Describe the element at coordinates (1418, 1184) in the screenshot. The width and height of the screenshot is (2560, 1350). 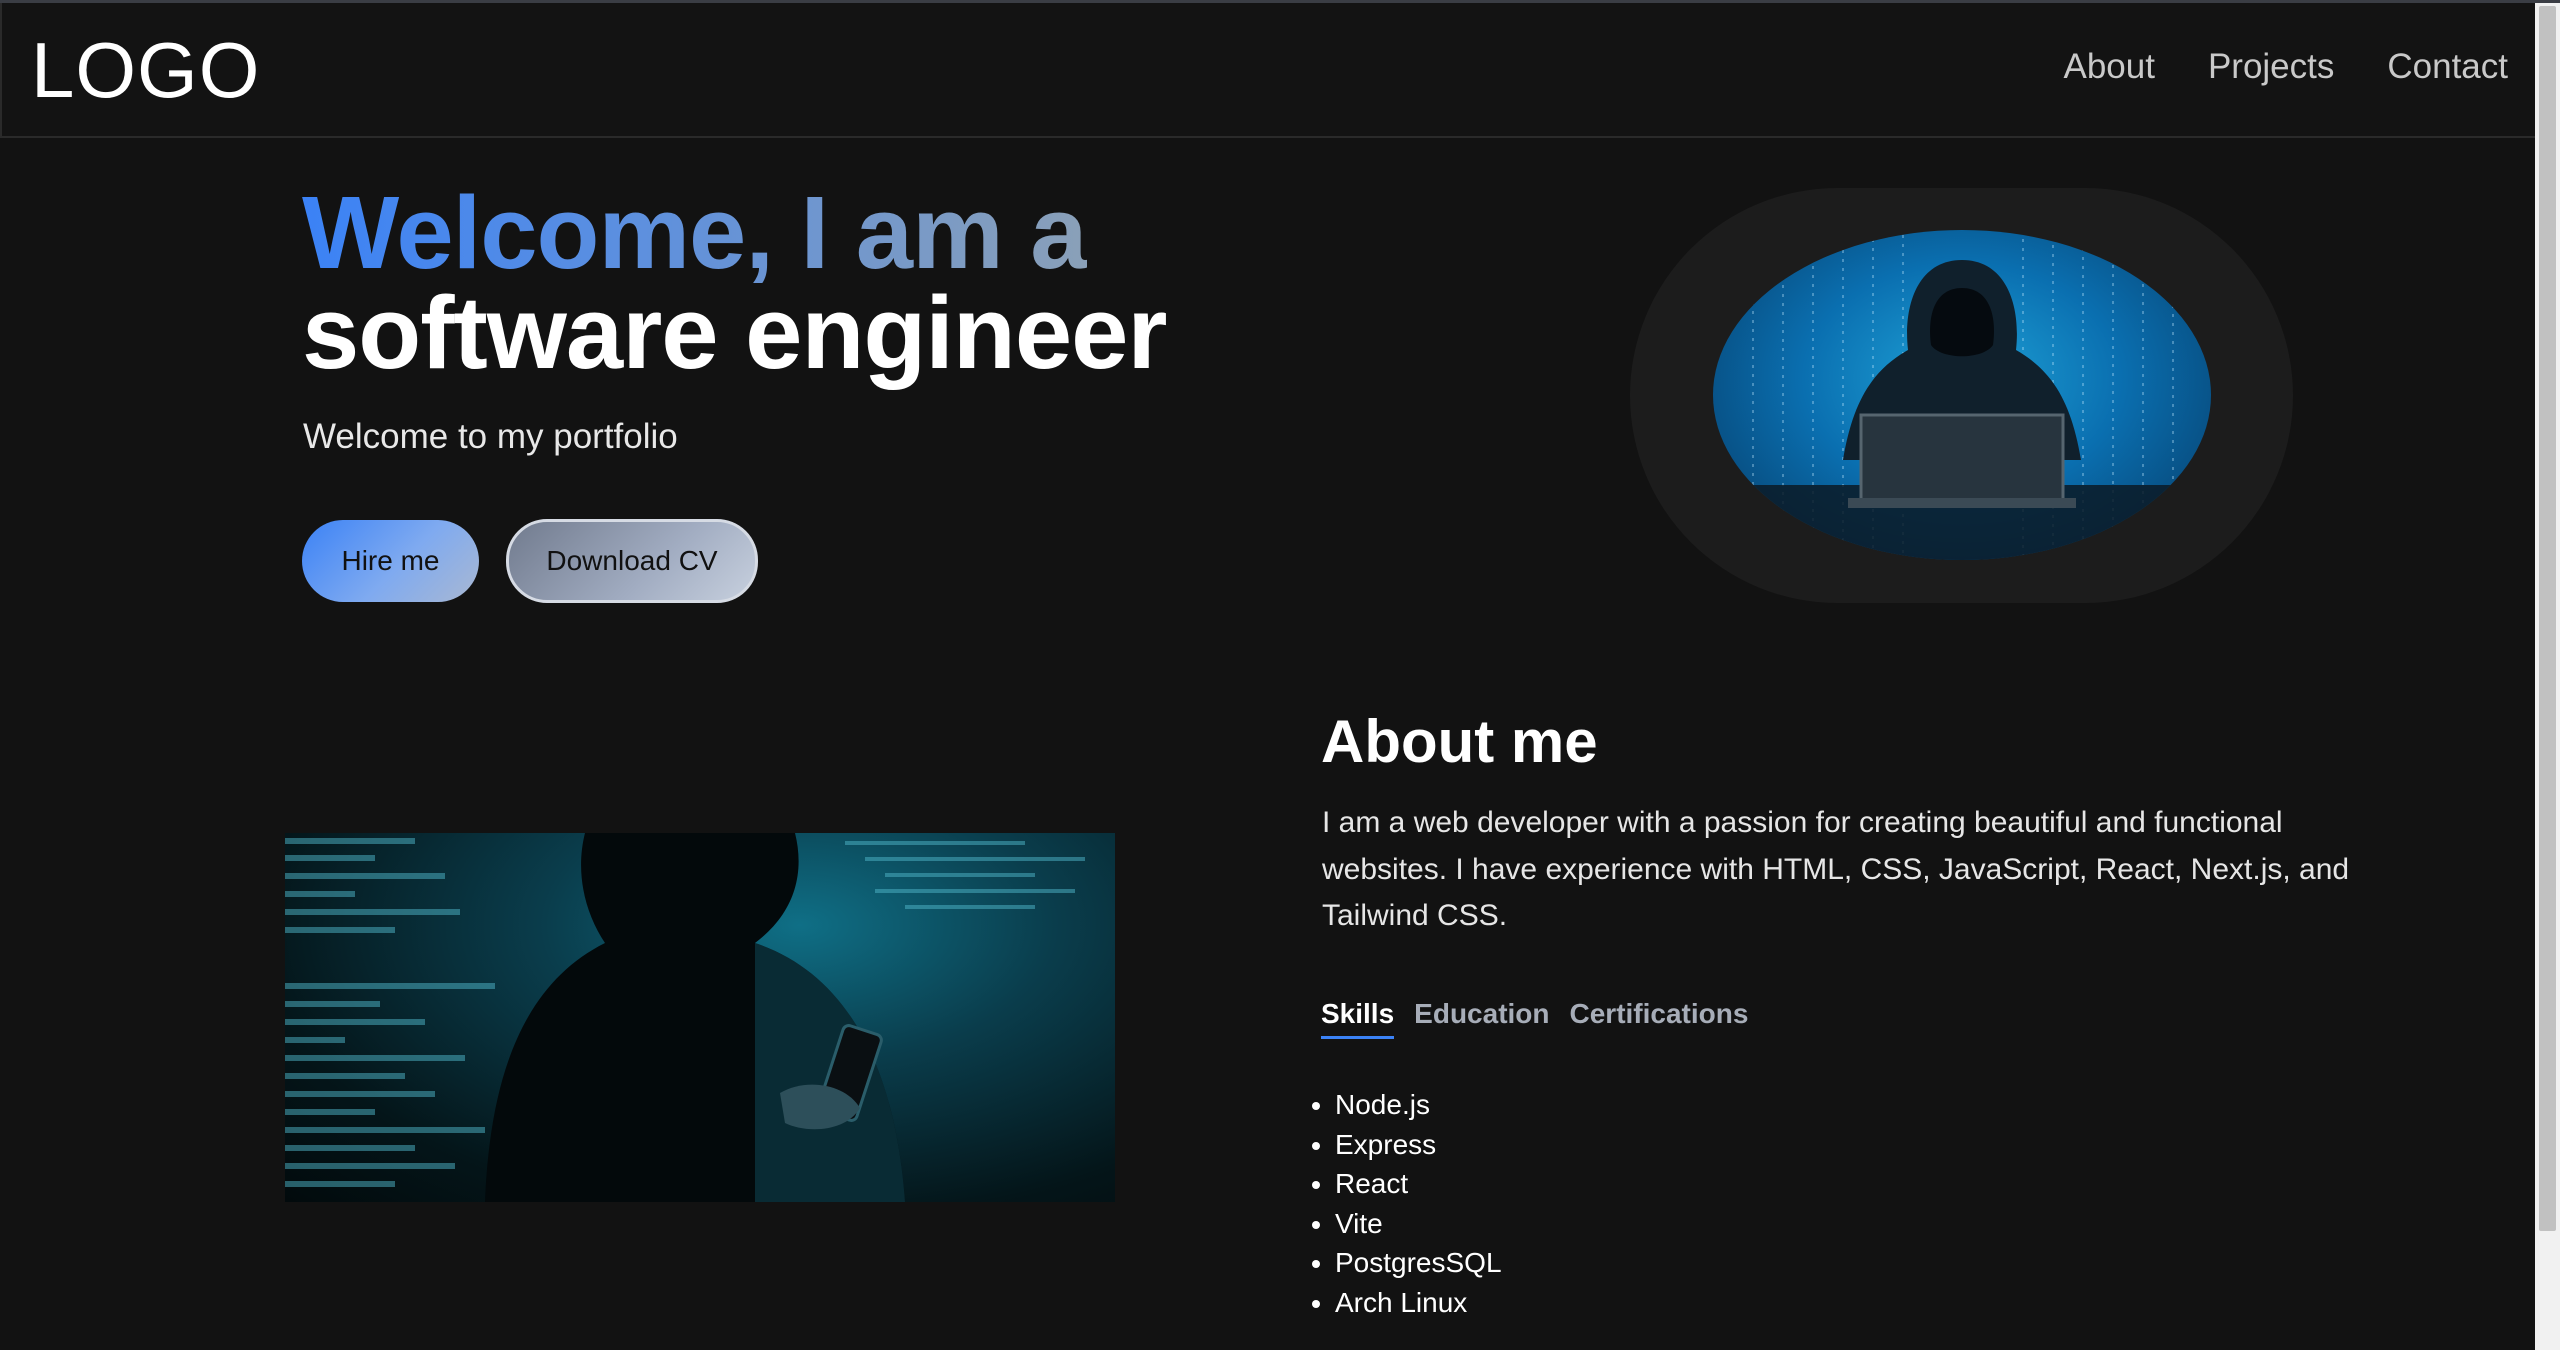
I see `skill-item: React` at that location.